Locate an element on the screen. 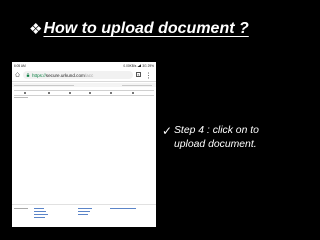 Image resolution: width=320 pixels, height=240 pixels. page-header-strip is located at coordinates (84, 85).